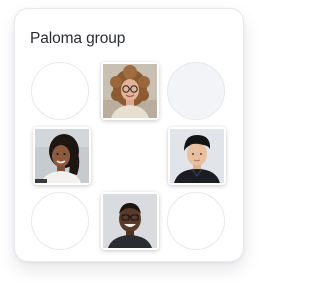 The height and width of the screenshot is (283, 320). Describe the element at coordinates (78, 38) in the screenshot. I see `group-title: Paloma group` at that location.